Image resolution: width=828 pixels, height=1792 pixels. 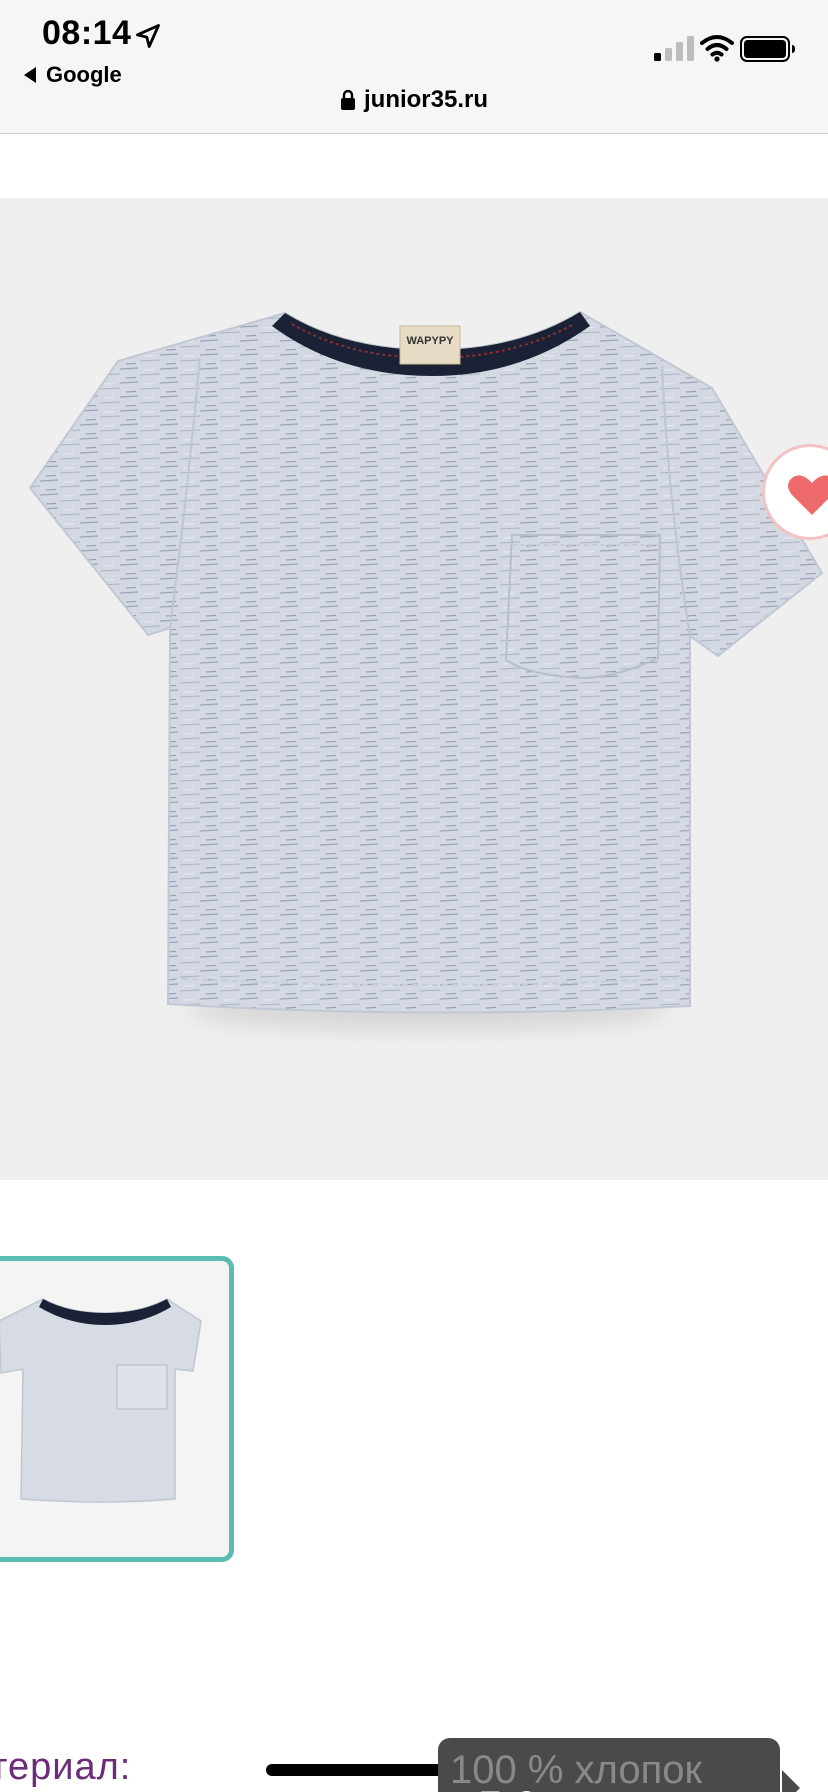 I want to click on location-arrow-icon, so click(x=148, y=36).